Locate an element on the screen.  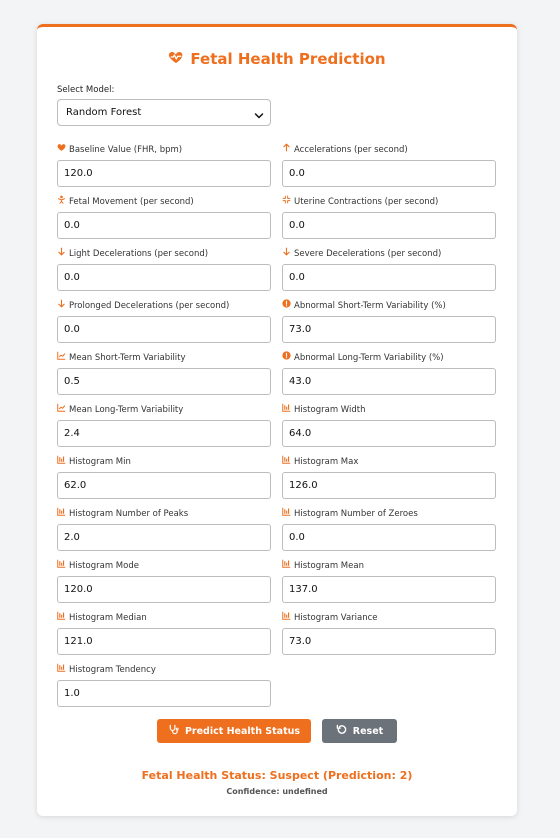
field-light-decelerations: Light Decelerations (per second) 0.0 is located at coordinates (164, 269).